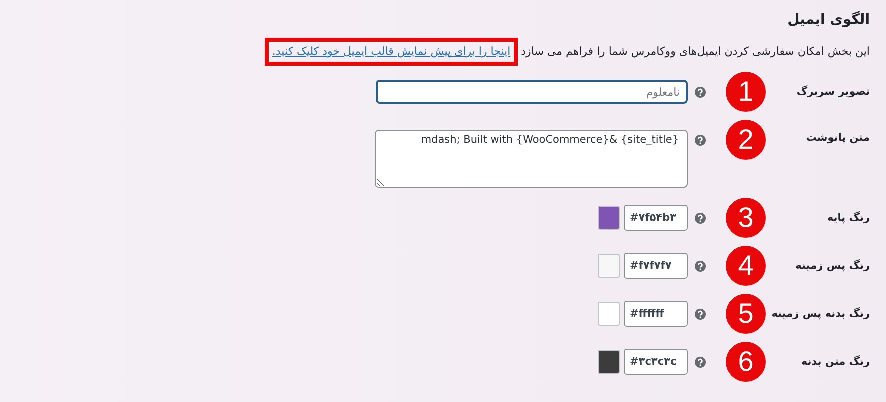 This screenshot has height=402, width=886. What do you see at coordinates (435, 52) in the screenshot?
I see `description-text: این بخش امکان سفارشی کردن ایمیل‌های ووکامرس شما را فراهم می سازد اینجا را برای پیش نمایش قالب ایمیل خود کلیک کنید.` at bounding box center [435, 52].